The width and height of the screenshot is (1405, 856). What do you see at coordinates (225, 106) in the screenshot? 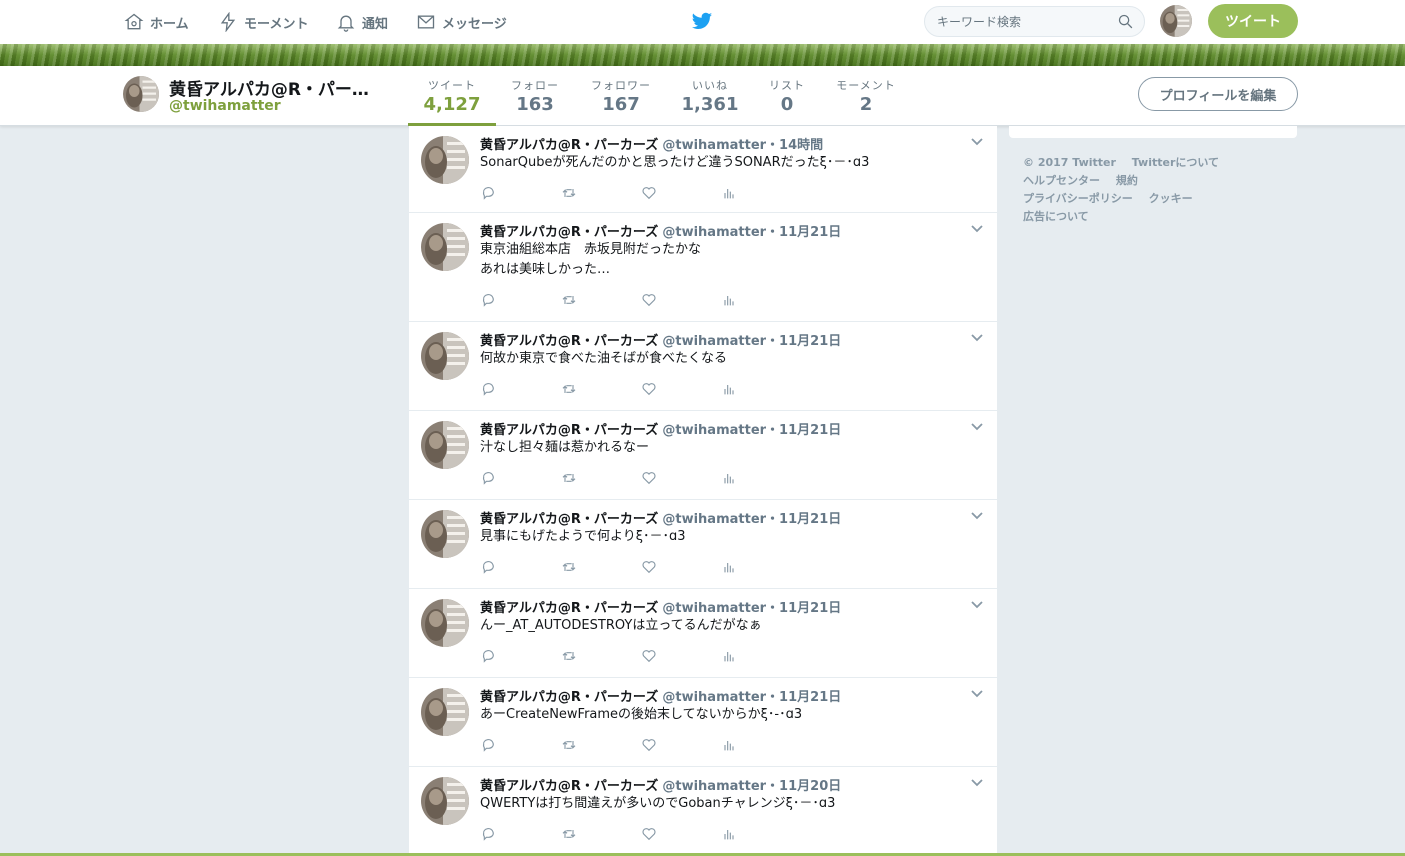
I see `profile-handle: @twihamatter` at bounding box center [225, 106].